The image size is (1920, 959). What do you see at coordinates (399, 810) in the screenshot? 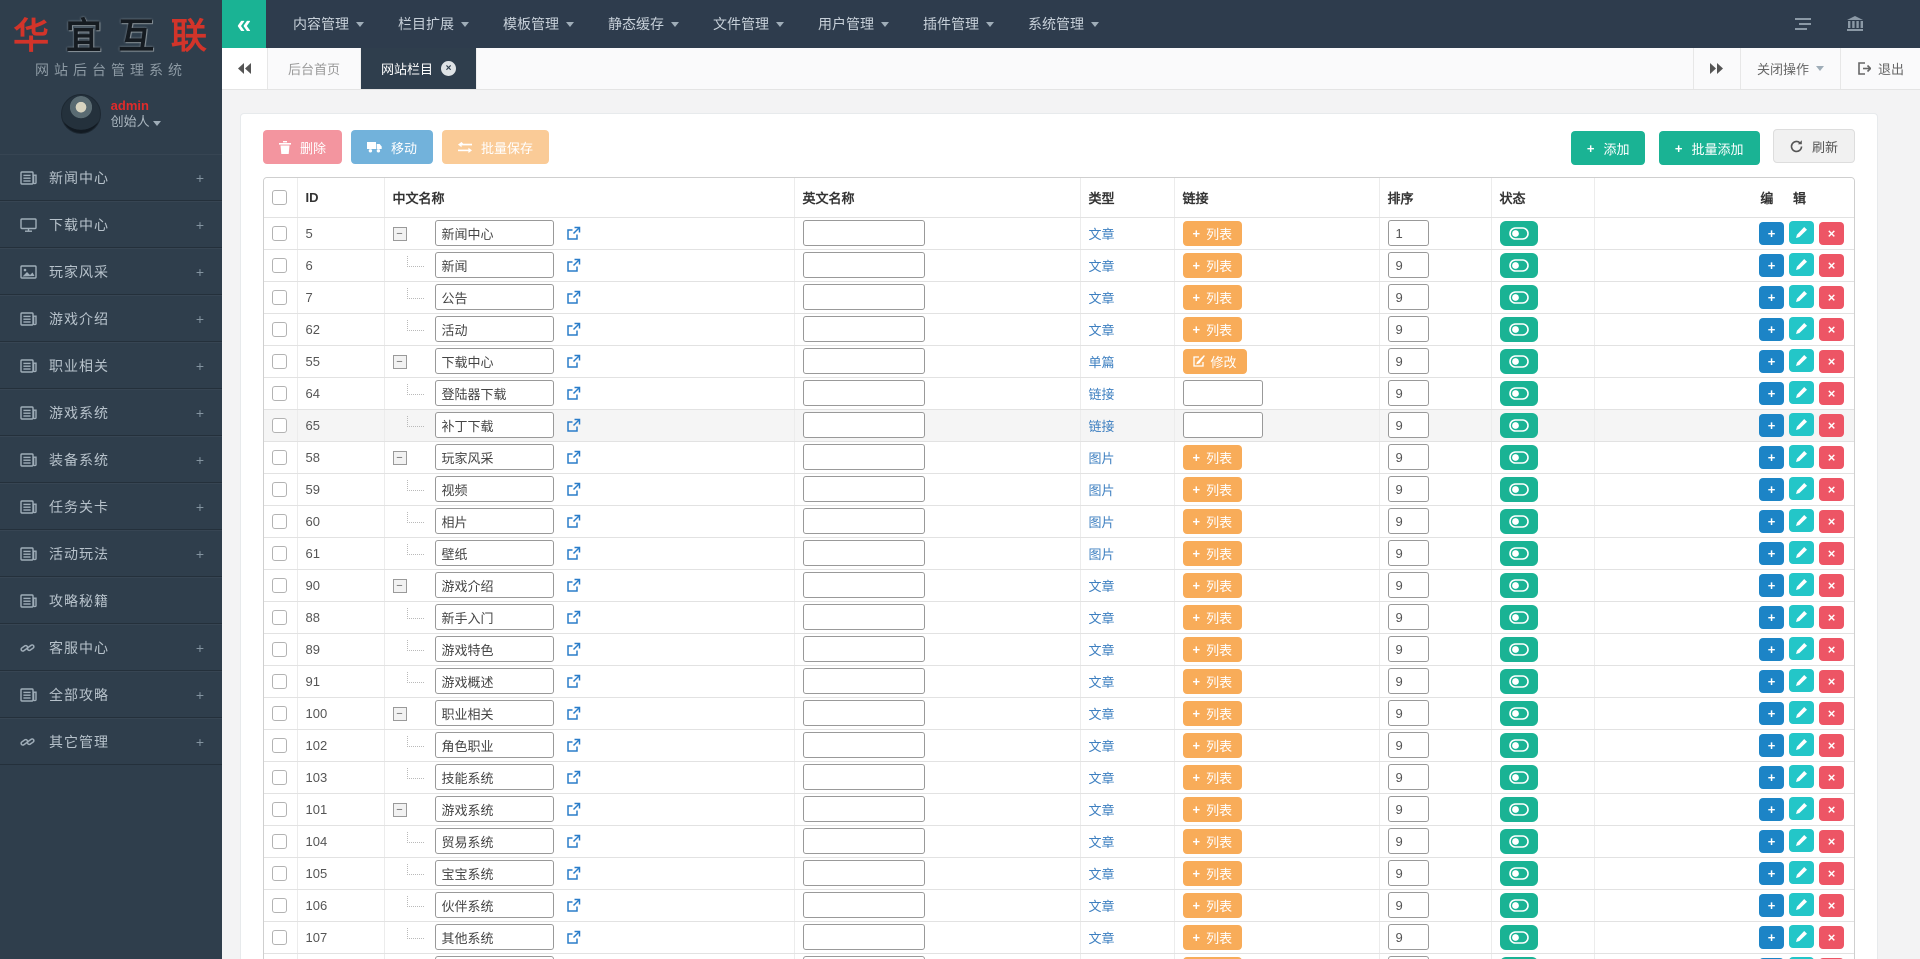
I see `collapse-minus-icon: −` at bounding box center [399, 810].